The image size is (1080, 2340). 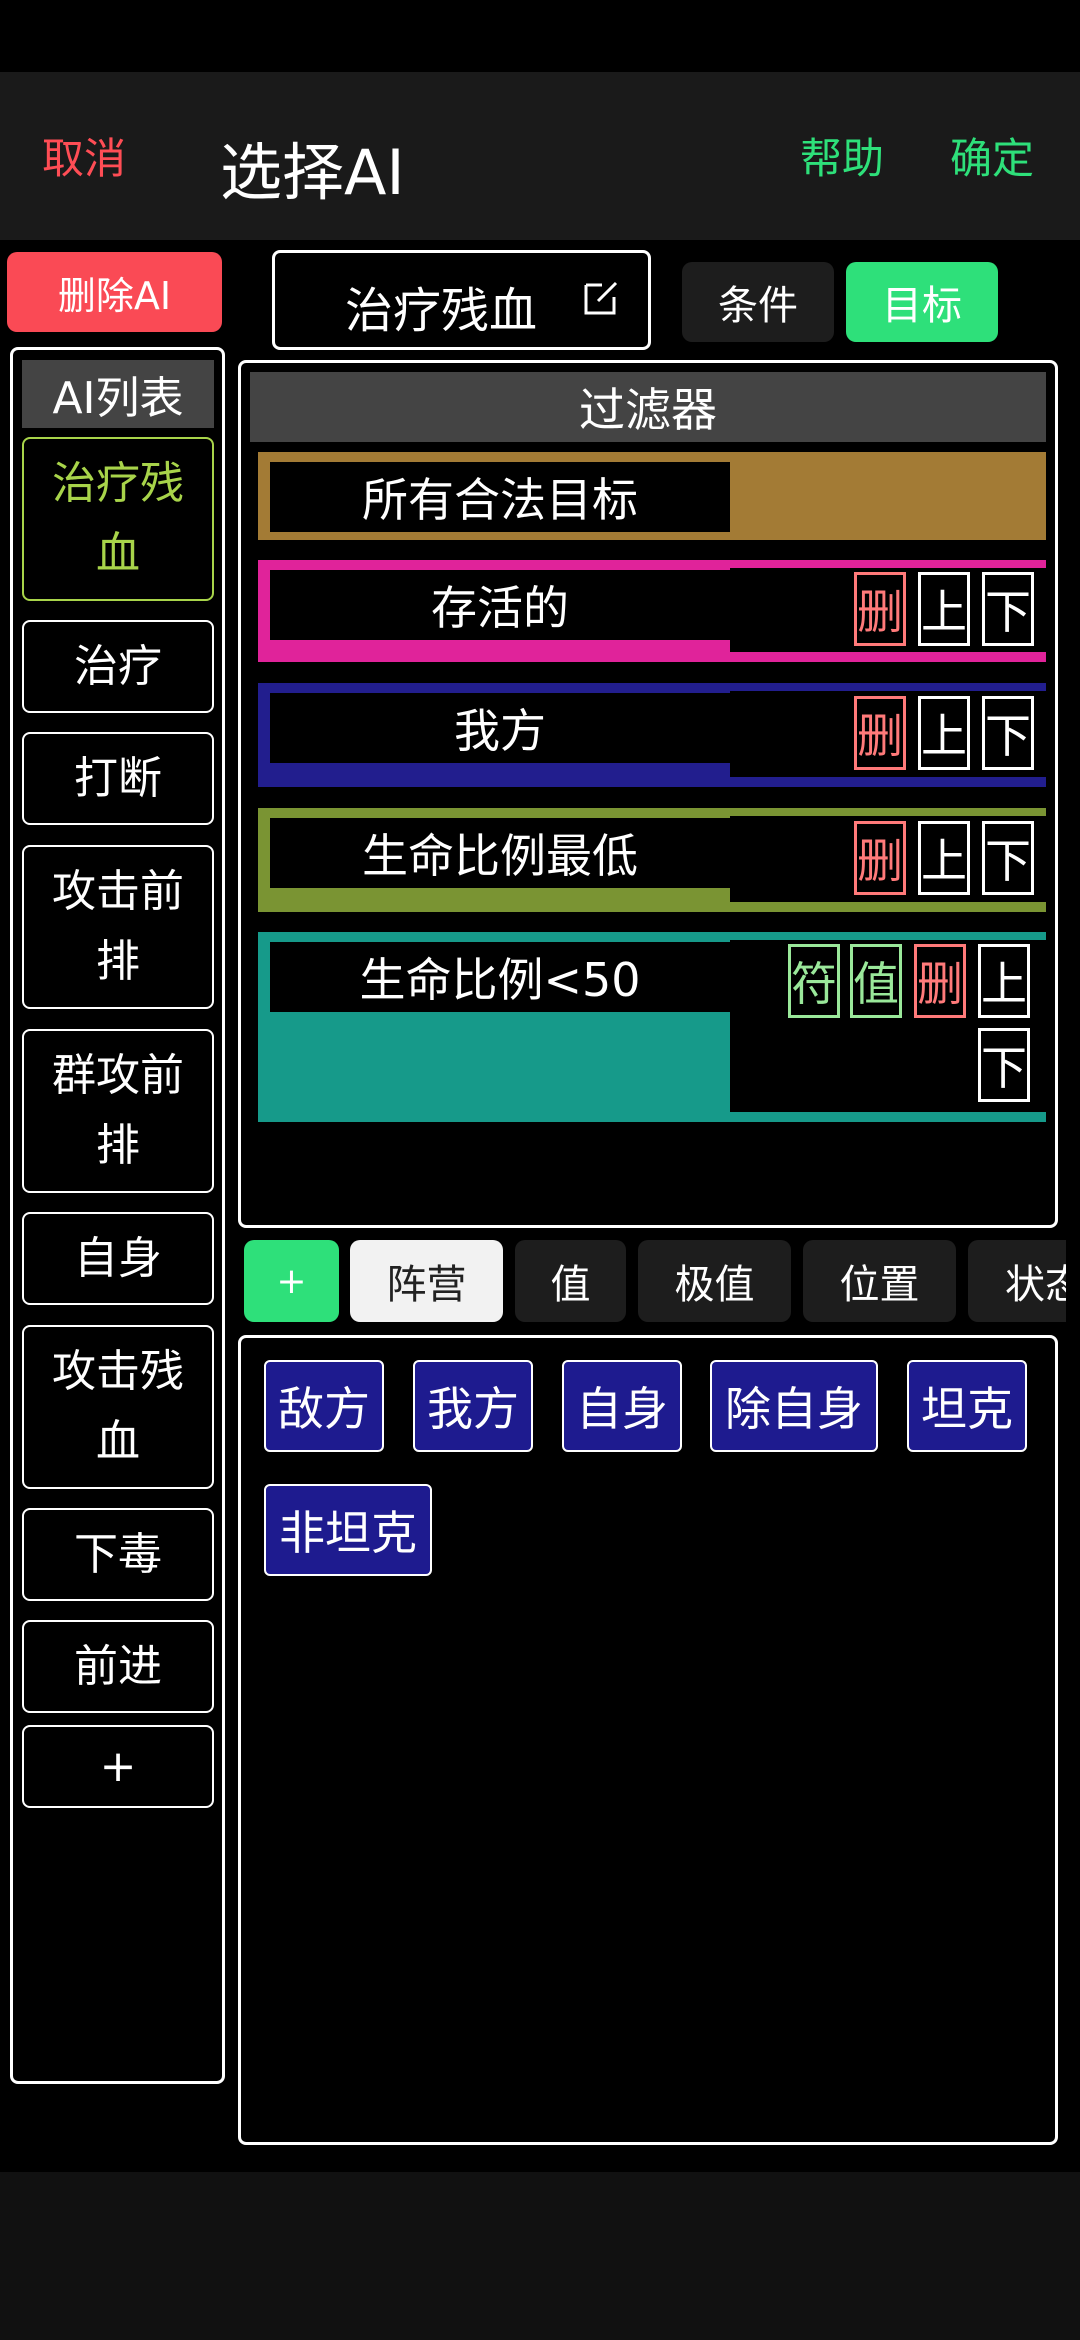 I want to click on sidebar-item-poison: 下毒, so click(x=118, y=1554).